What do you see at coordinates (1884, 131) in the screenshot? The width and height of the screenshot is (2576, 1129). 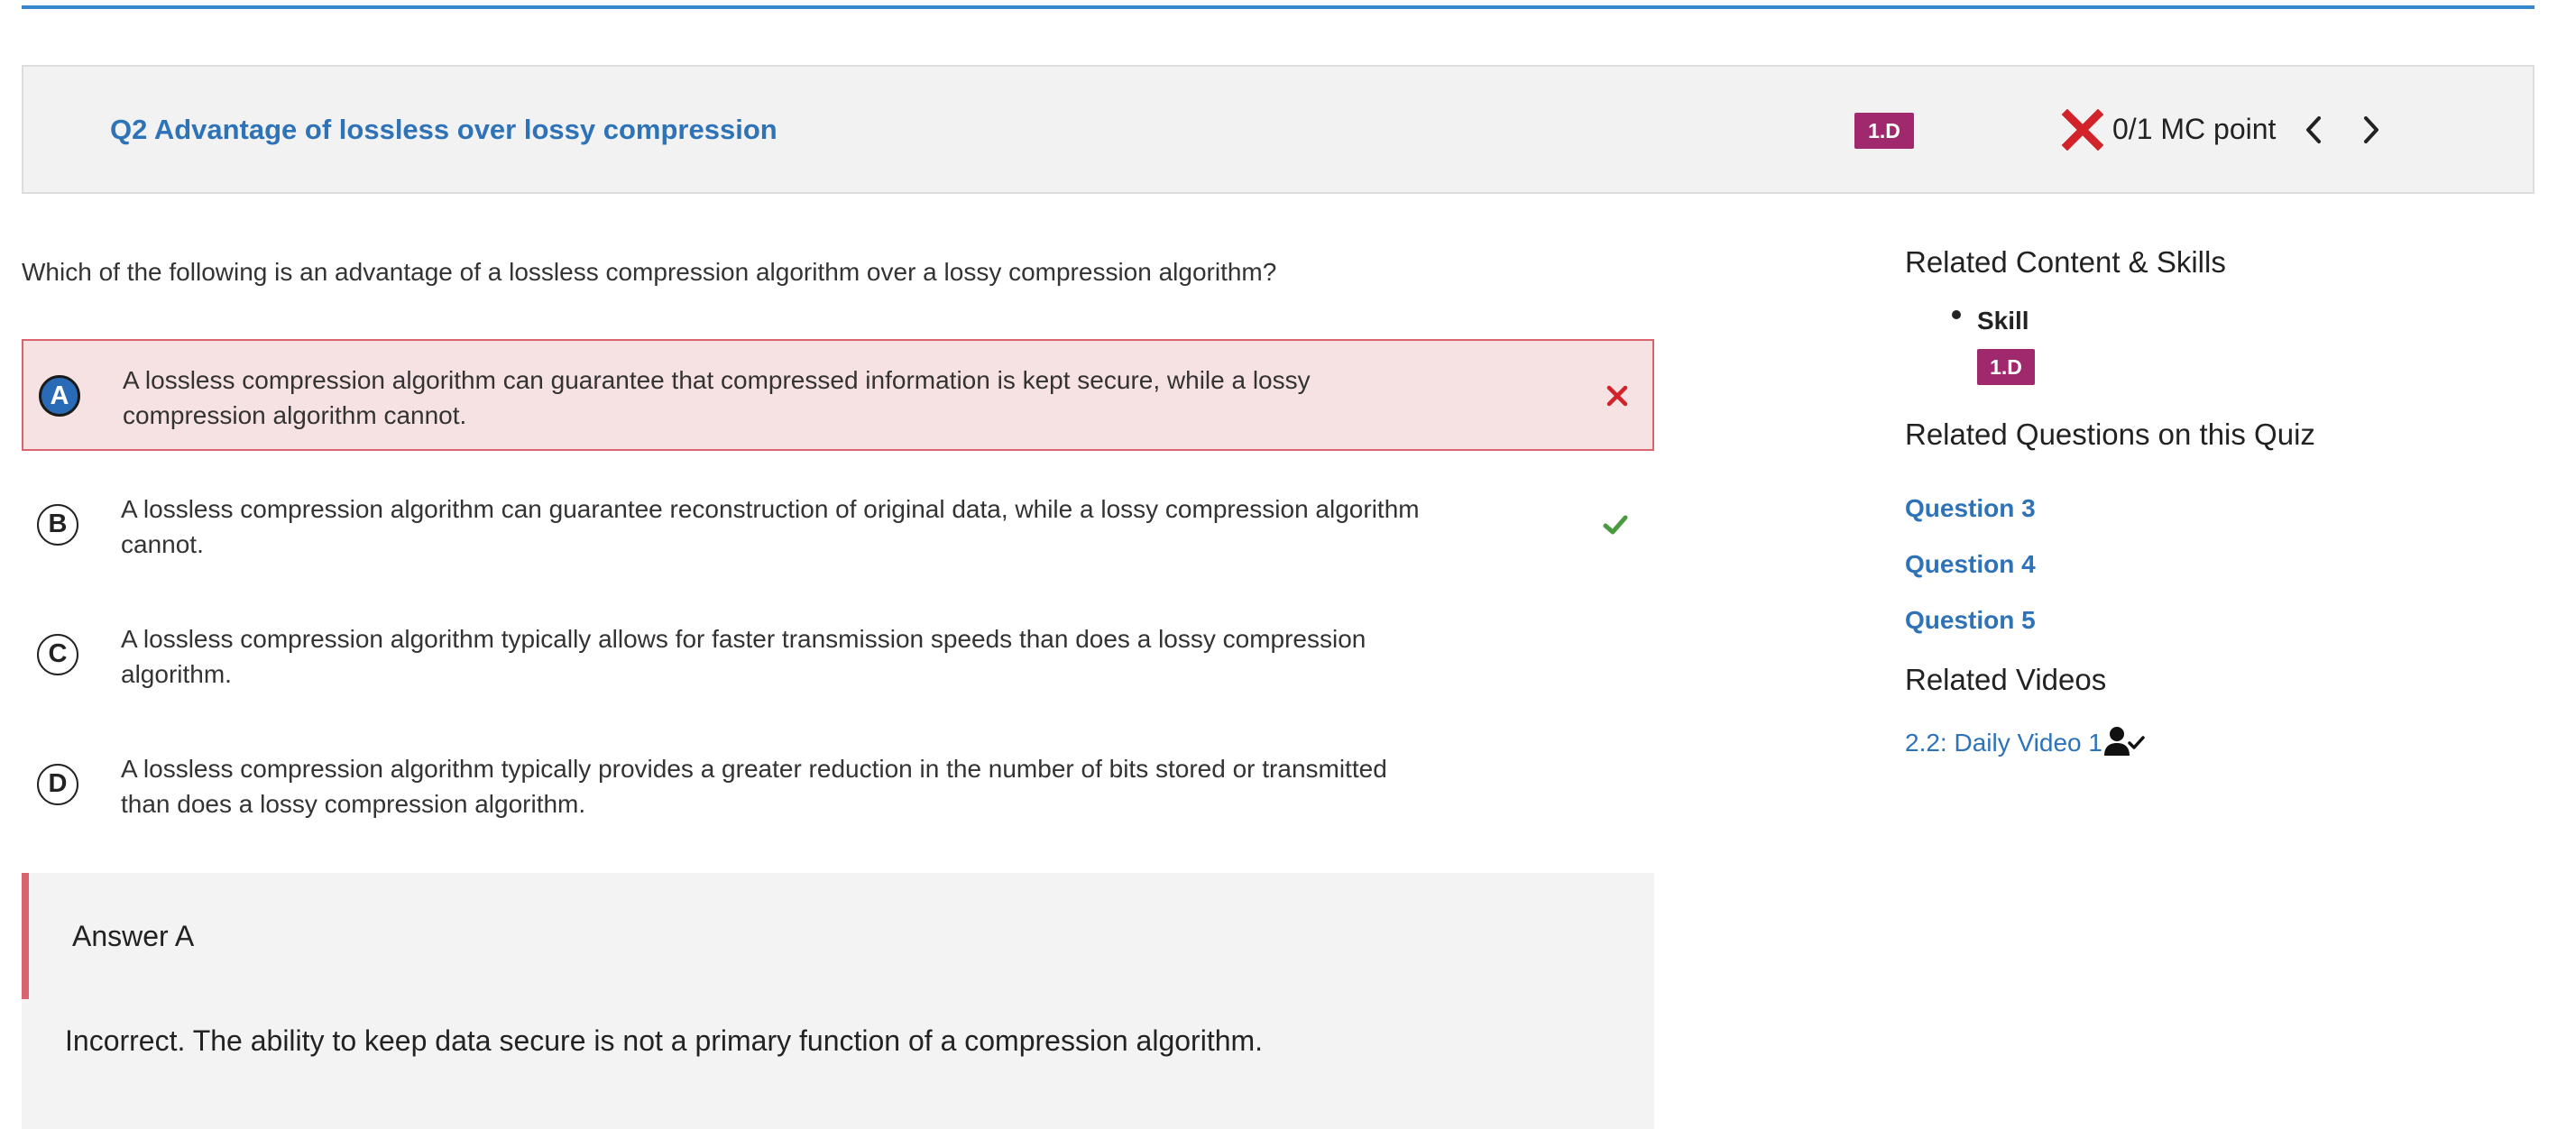 I see `skill-badge: 1.D` at bounding box center [1884, 131].